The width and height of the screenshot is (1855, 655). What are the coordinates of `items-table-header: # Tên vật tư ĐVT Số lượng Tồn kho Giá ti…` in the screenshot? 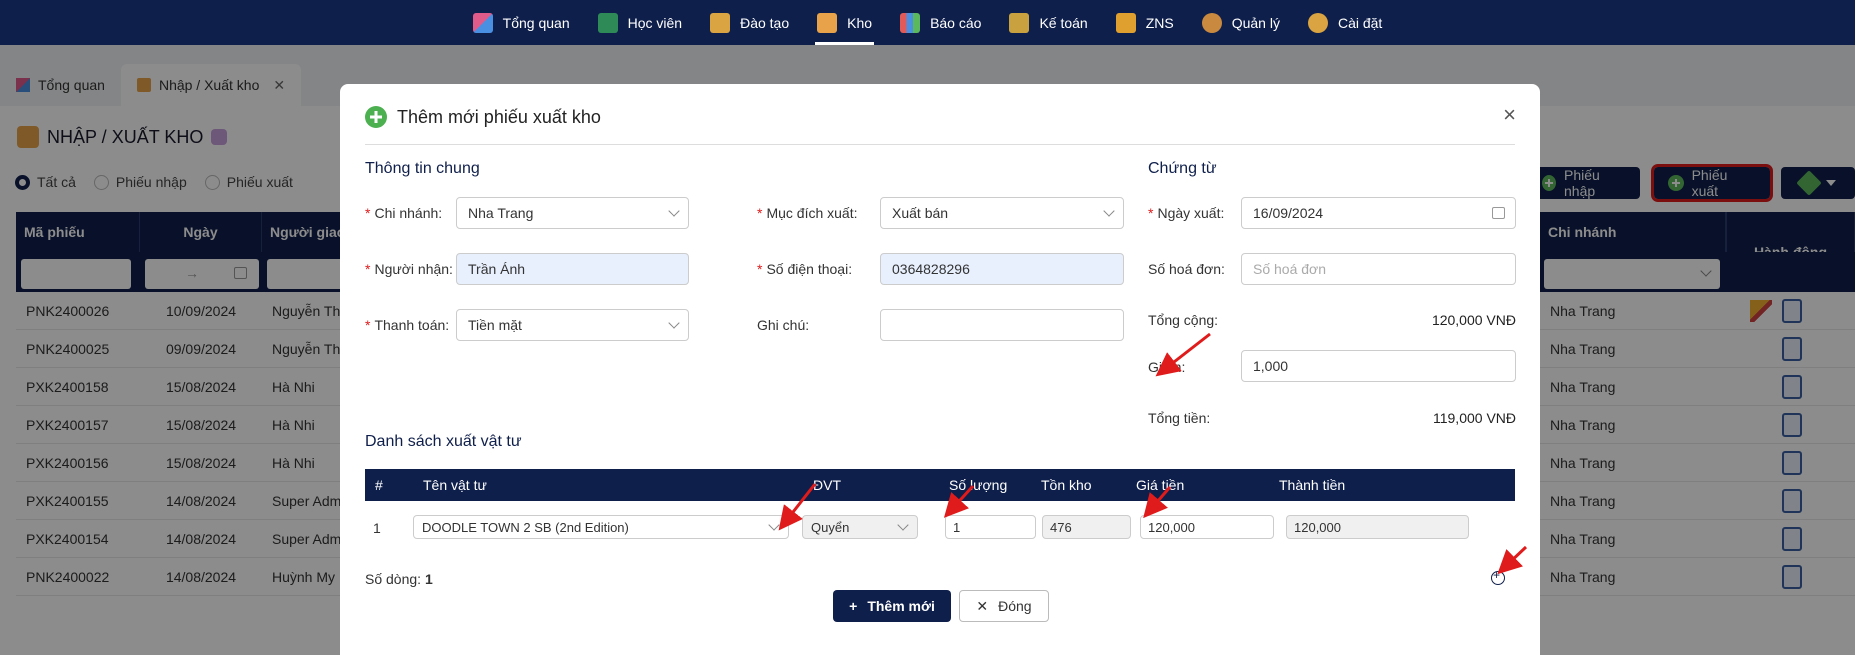 It's located at (940, 485).